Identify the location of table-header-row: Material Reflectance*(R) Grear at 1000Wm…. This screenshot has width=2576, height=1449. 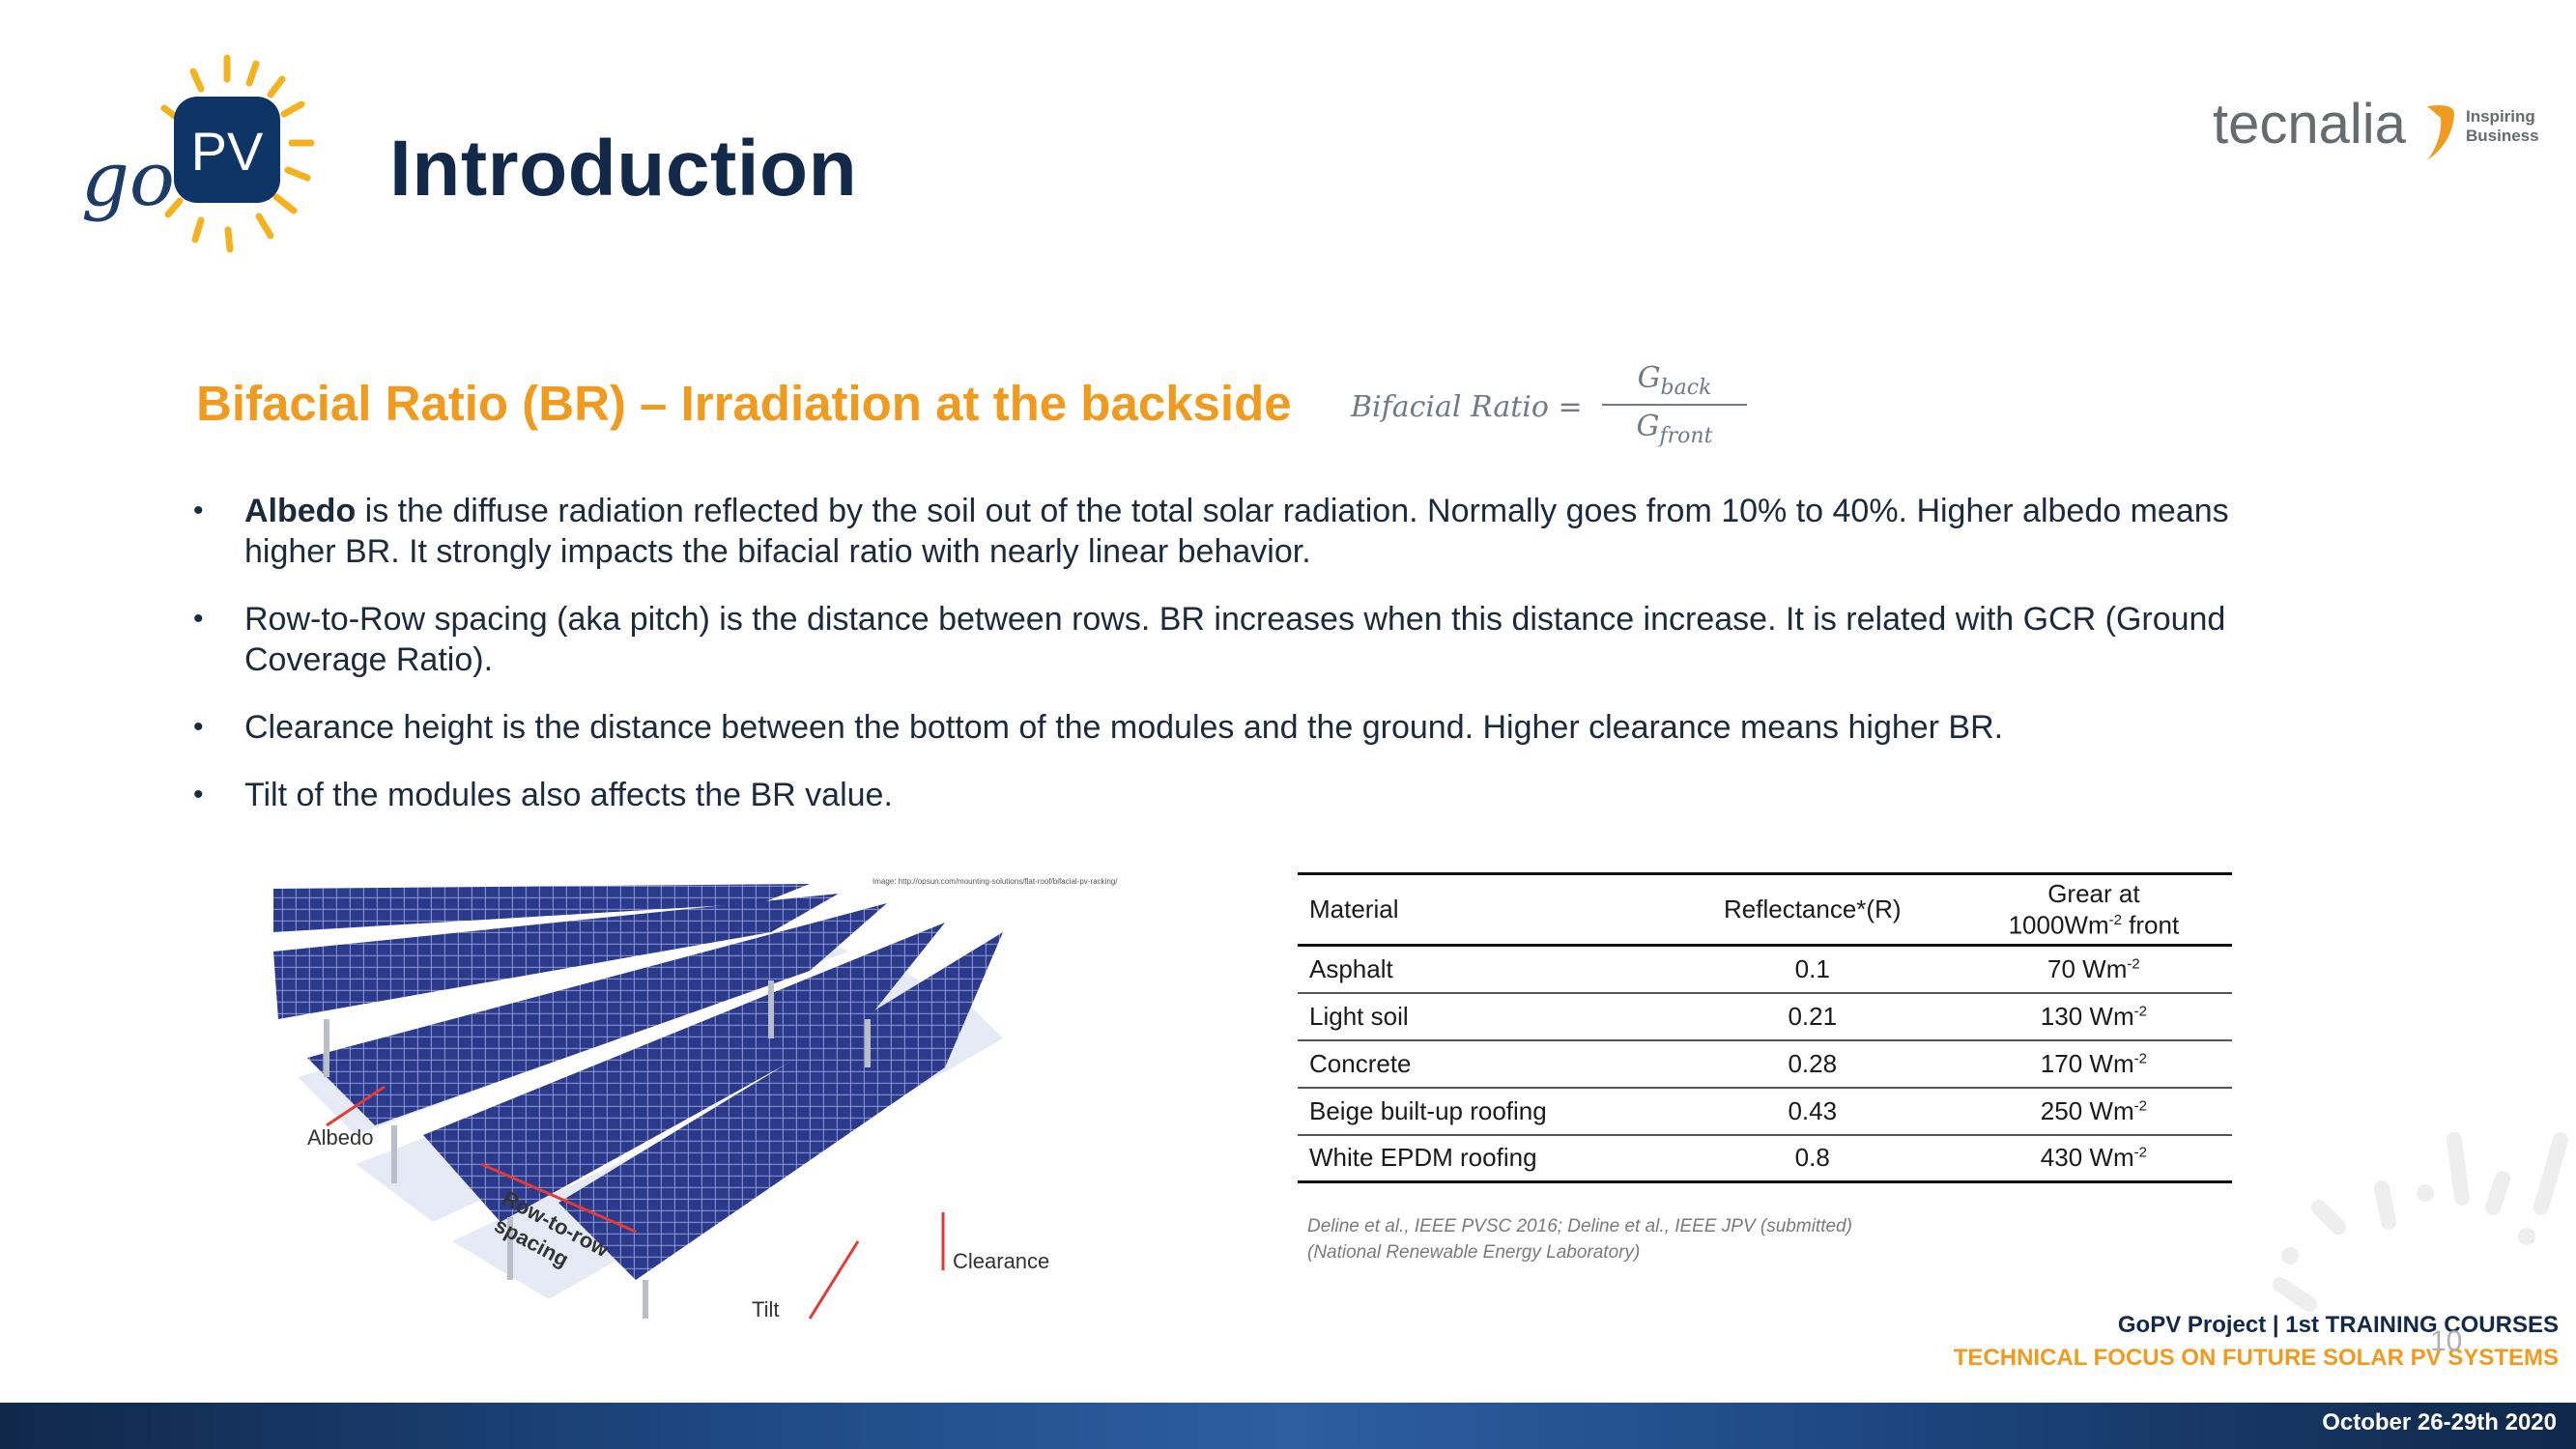
(1765, 909).